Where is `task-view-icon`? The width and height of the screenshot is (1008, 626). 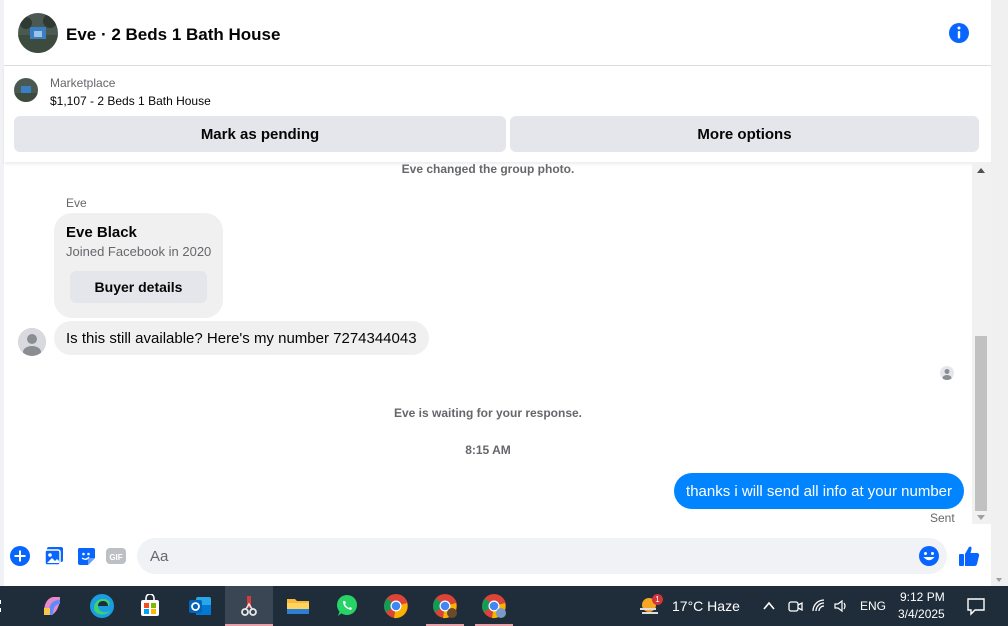 task-view-icon is located at coordinates (4, 606).